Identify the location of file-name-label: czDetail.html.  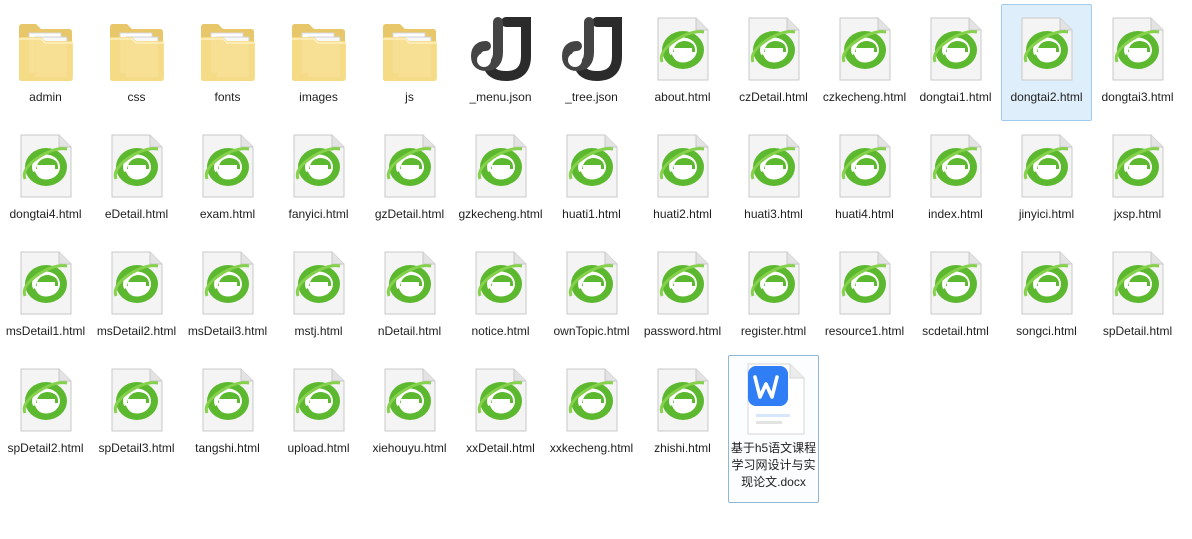
(773, 97).